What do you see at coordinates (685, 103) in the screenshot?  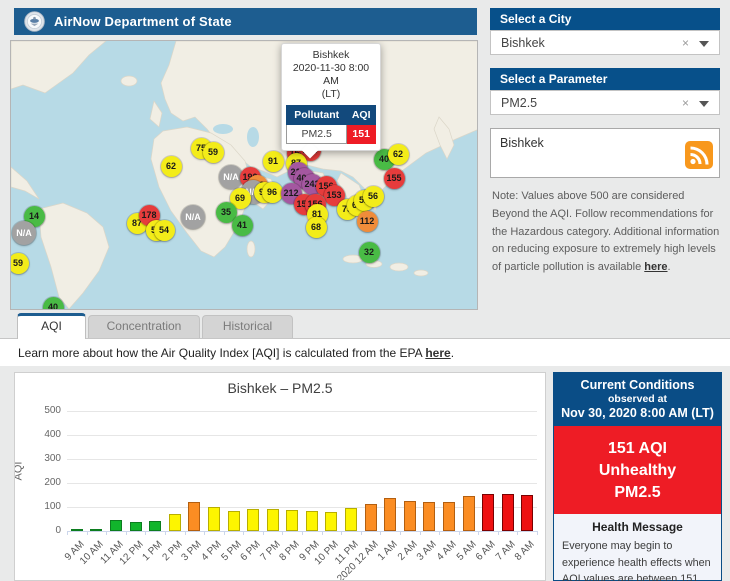 I see `parameter-clear-icon: ×` at bounding box center [685, 103].